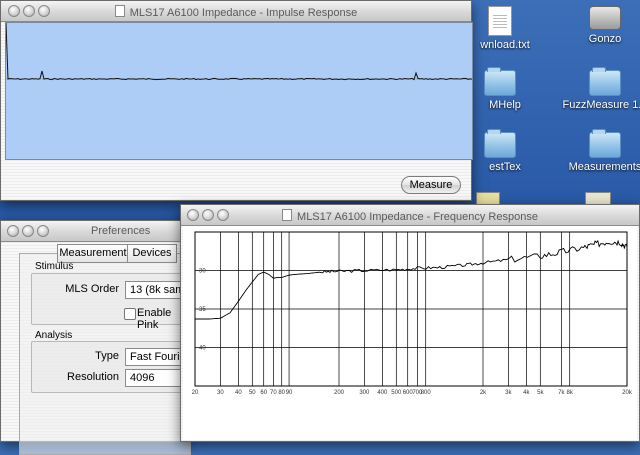  What do you see at coordinates (201, 310) in the screenshot?
I see `y-tick-label: -35` at bounding box center [201, 310].